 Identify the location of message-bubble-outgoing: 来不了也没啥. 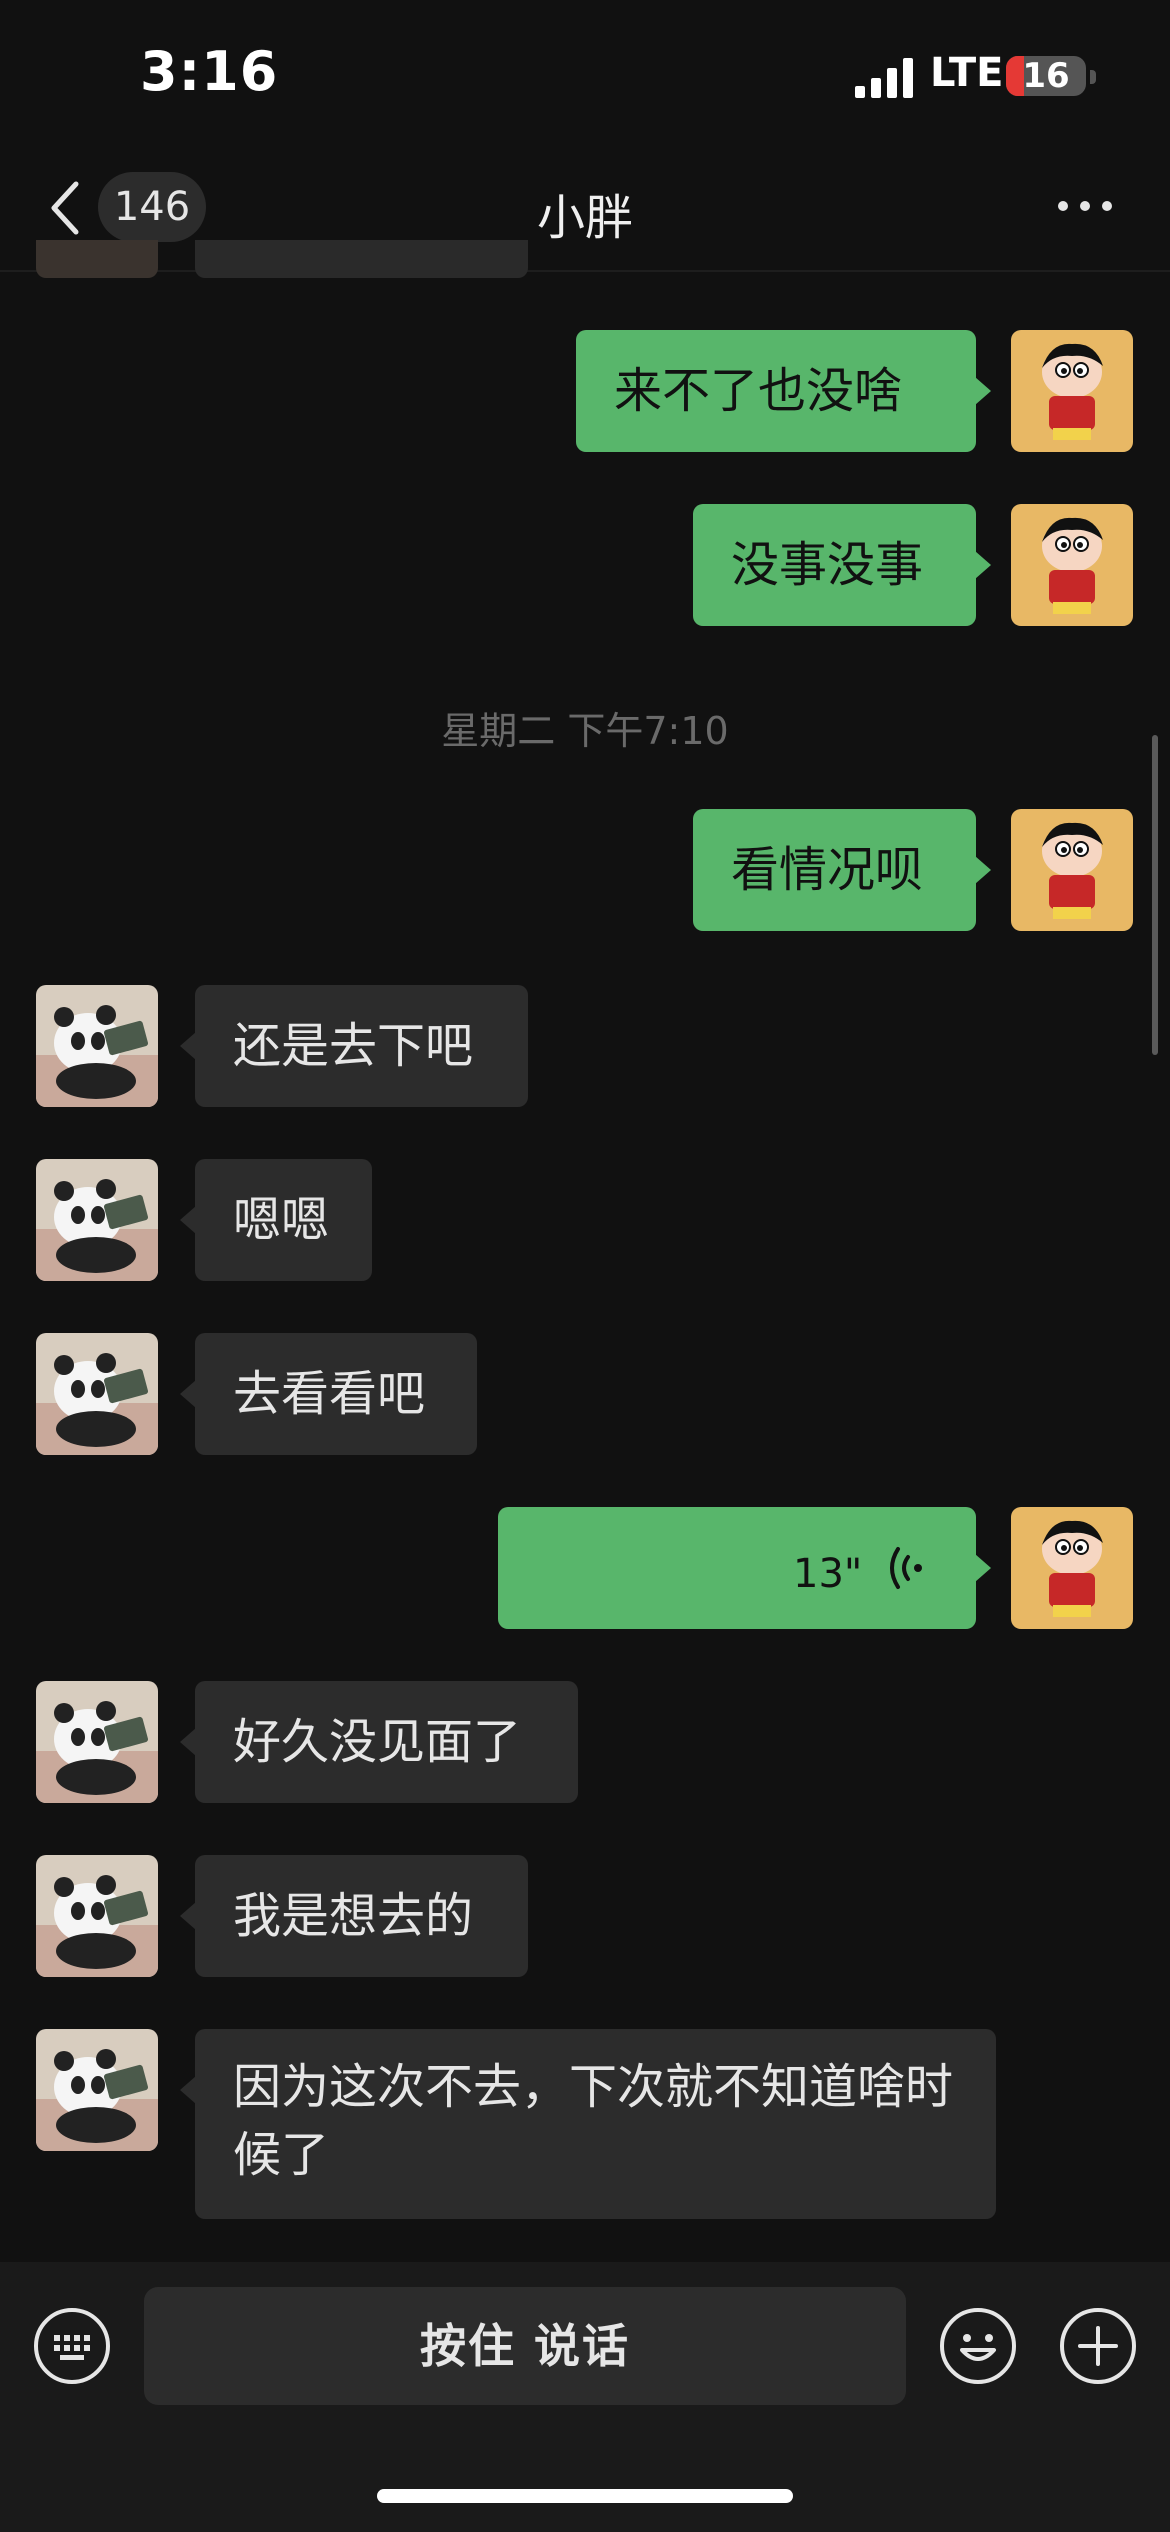
(776, 391).